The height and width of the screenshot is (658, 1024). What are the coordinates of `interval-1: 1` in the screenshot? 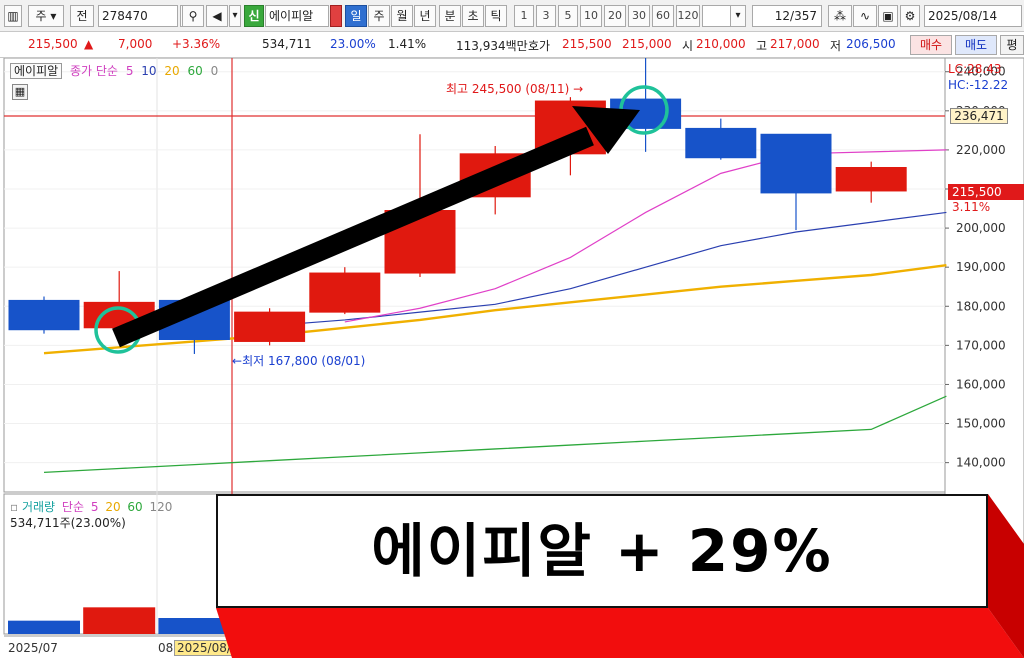 It's located at (524, 16).